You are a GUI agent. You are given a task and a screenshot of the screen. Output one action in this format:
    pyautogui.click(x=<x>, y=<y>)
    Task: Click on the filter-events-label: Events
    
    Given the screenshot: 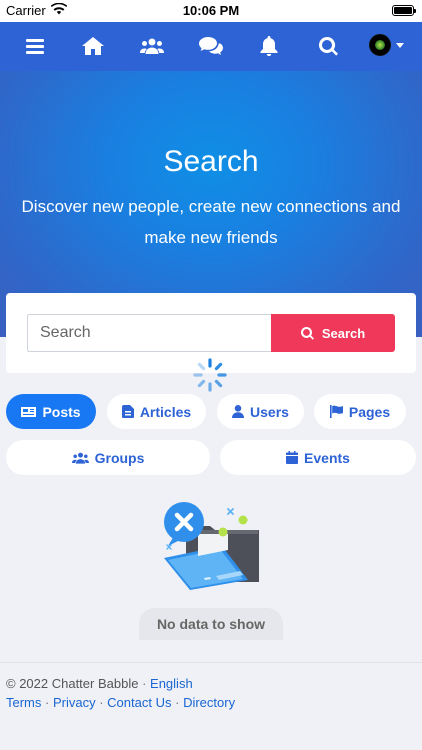 What is the action you would take?
    pyautogui.click(x=327, y=457)
    